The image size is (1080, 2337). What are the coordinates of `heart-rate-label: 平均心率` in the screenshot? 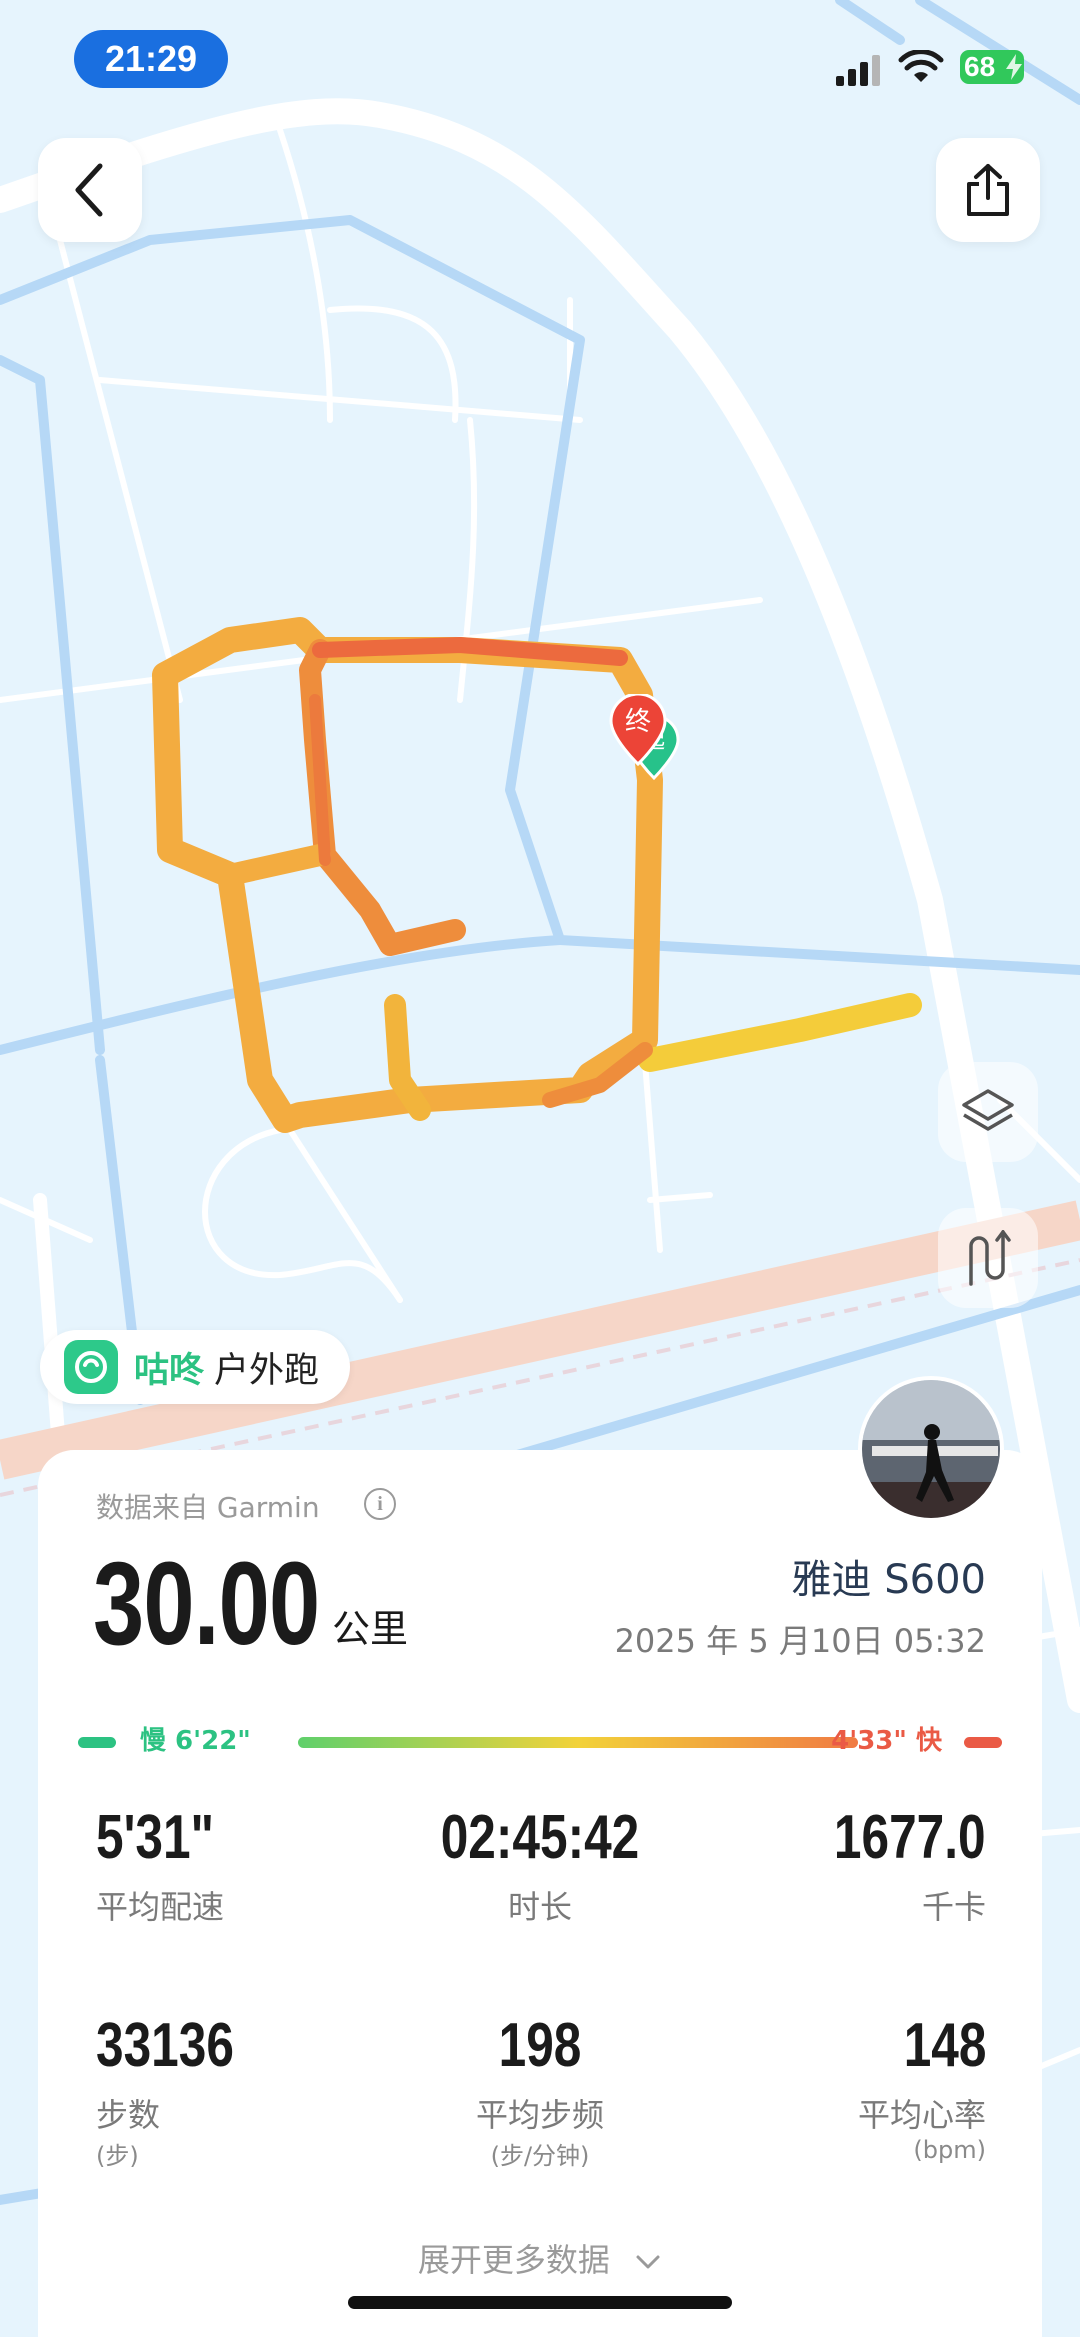 It's located at (921, 2115).